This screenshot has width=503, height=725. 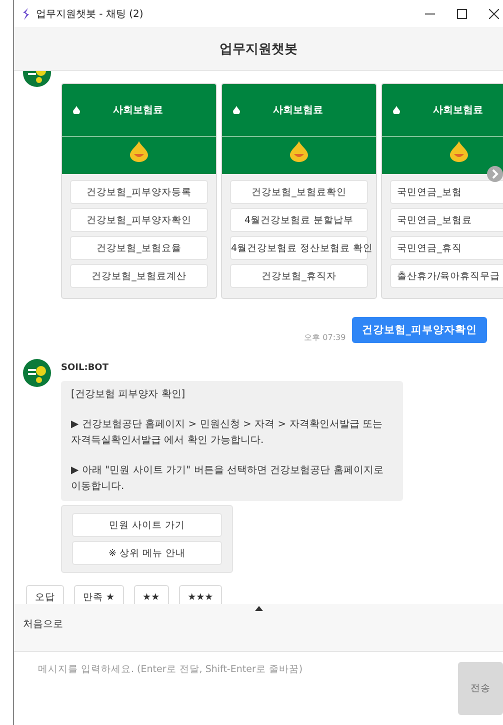 What do you see at coordinates (419, 330) in the screenshot?
I see `user-message-bubble: 건강보험_피부양자확인` at bounding box center [419, 330].